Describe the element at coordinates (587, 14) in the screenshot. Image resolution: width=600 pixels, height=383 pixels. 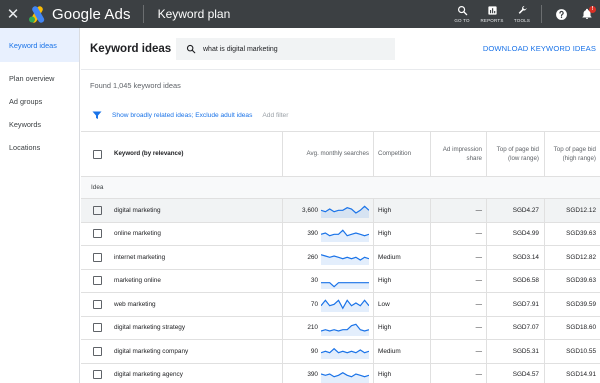
I see `notifications-button: !` at that location.